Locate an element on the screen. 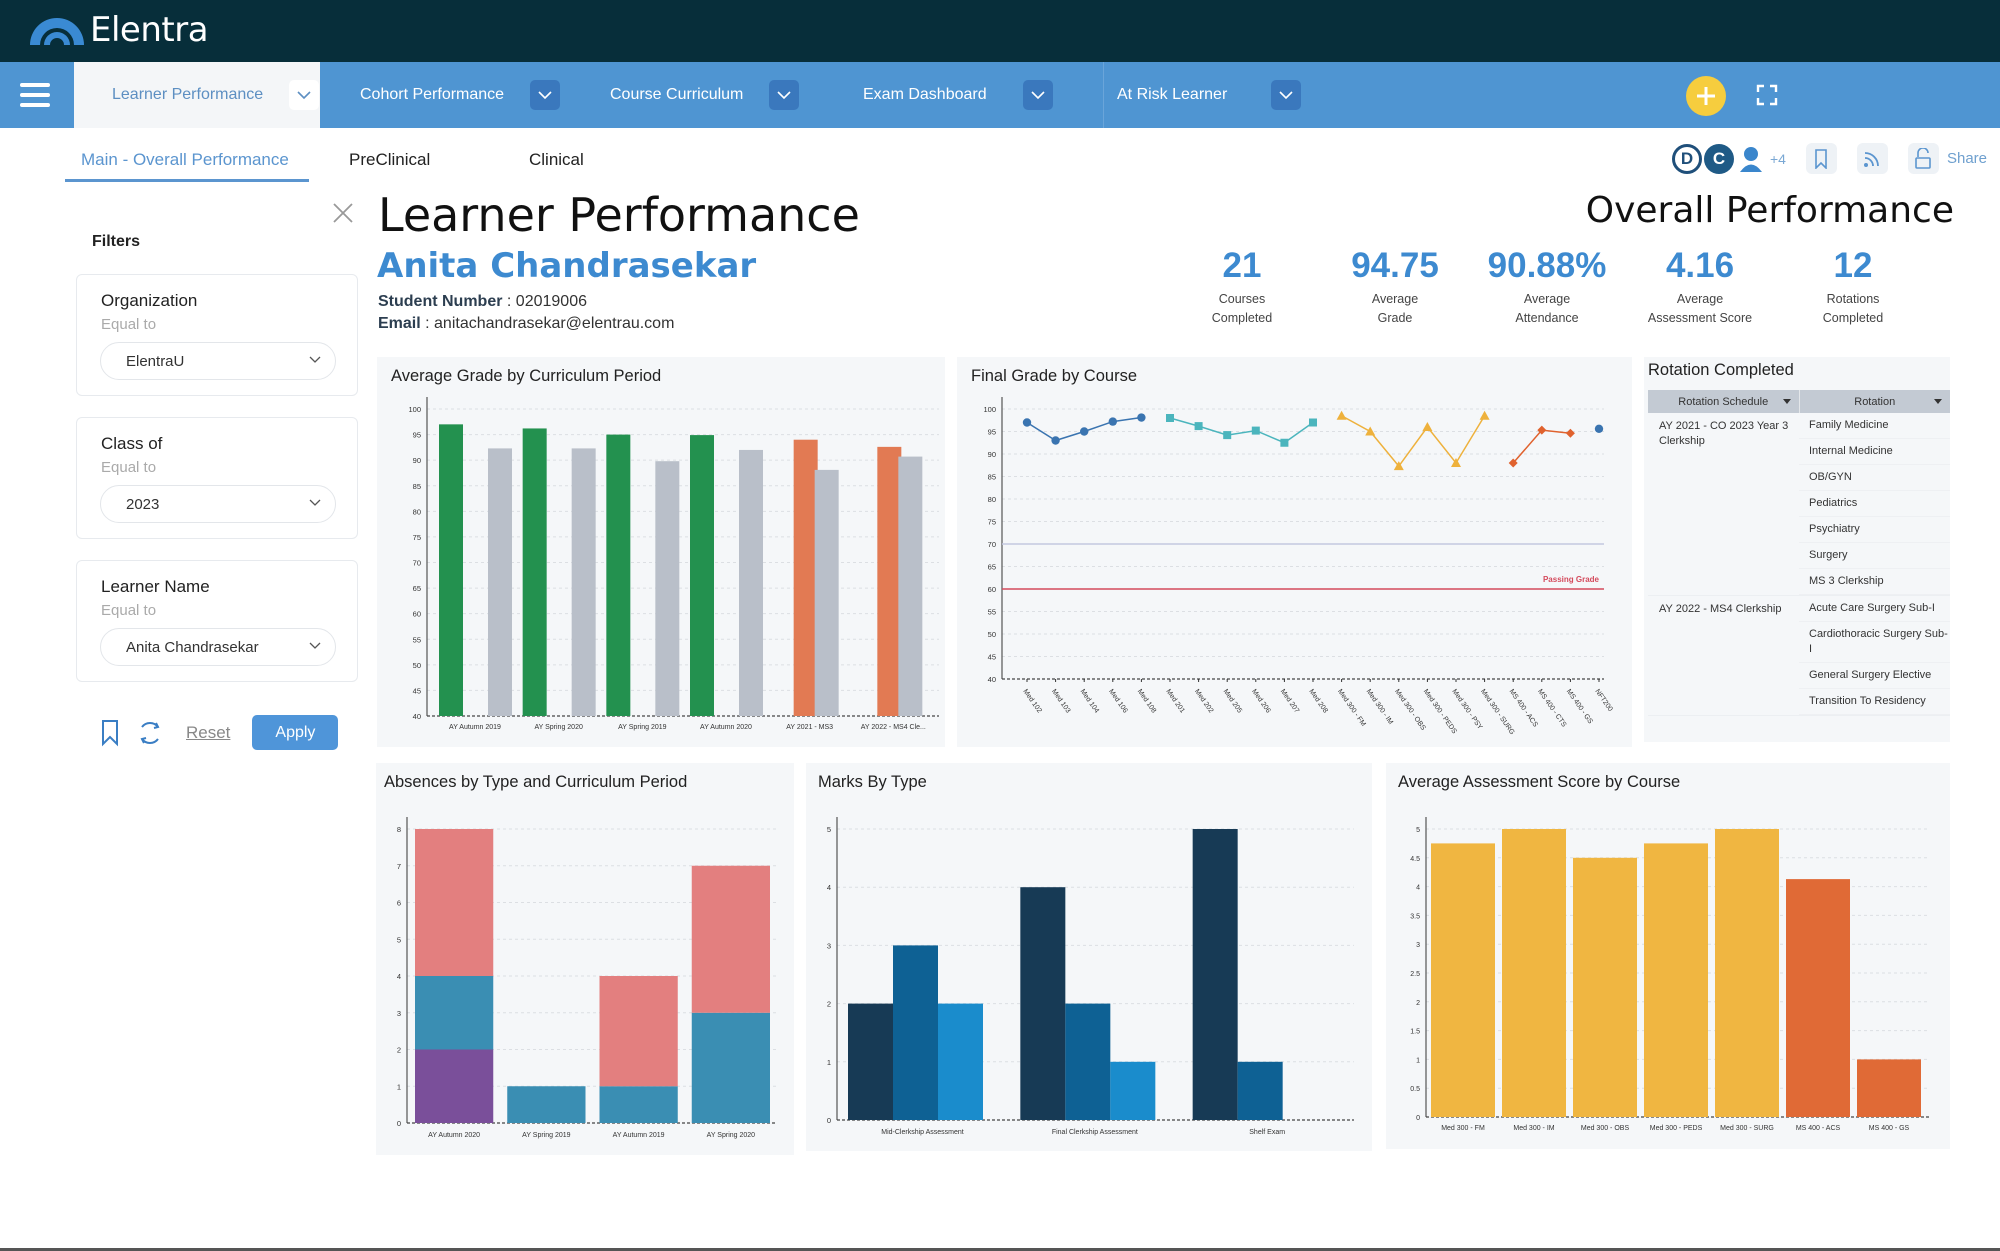  y-tick-label: 6 is located at coordinates (399, 903).